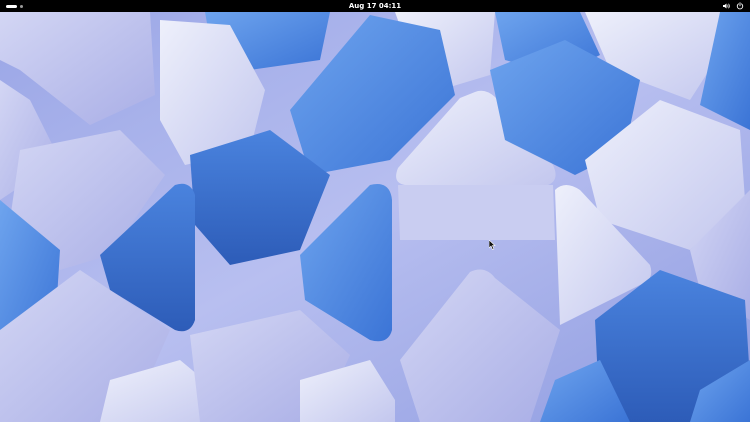  Describe the element at coordinates (726, 6) in the screenshot. I see `volume-icon` at that location.